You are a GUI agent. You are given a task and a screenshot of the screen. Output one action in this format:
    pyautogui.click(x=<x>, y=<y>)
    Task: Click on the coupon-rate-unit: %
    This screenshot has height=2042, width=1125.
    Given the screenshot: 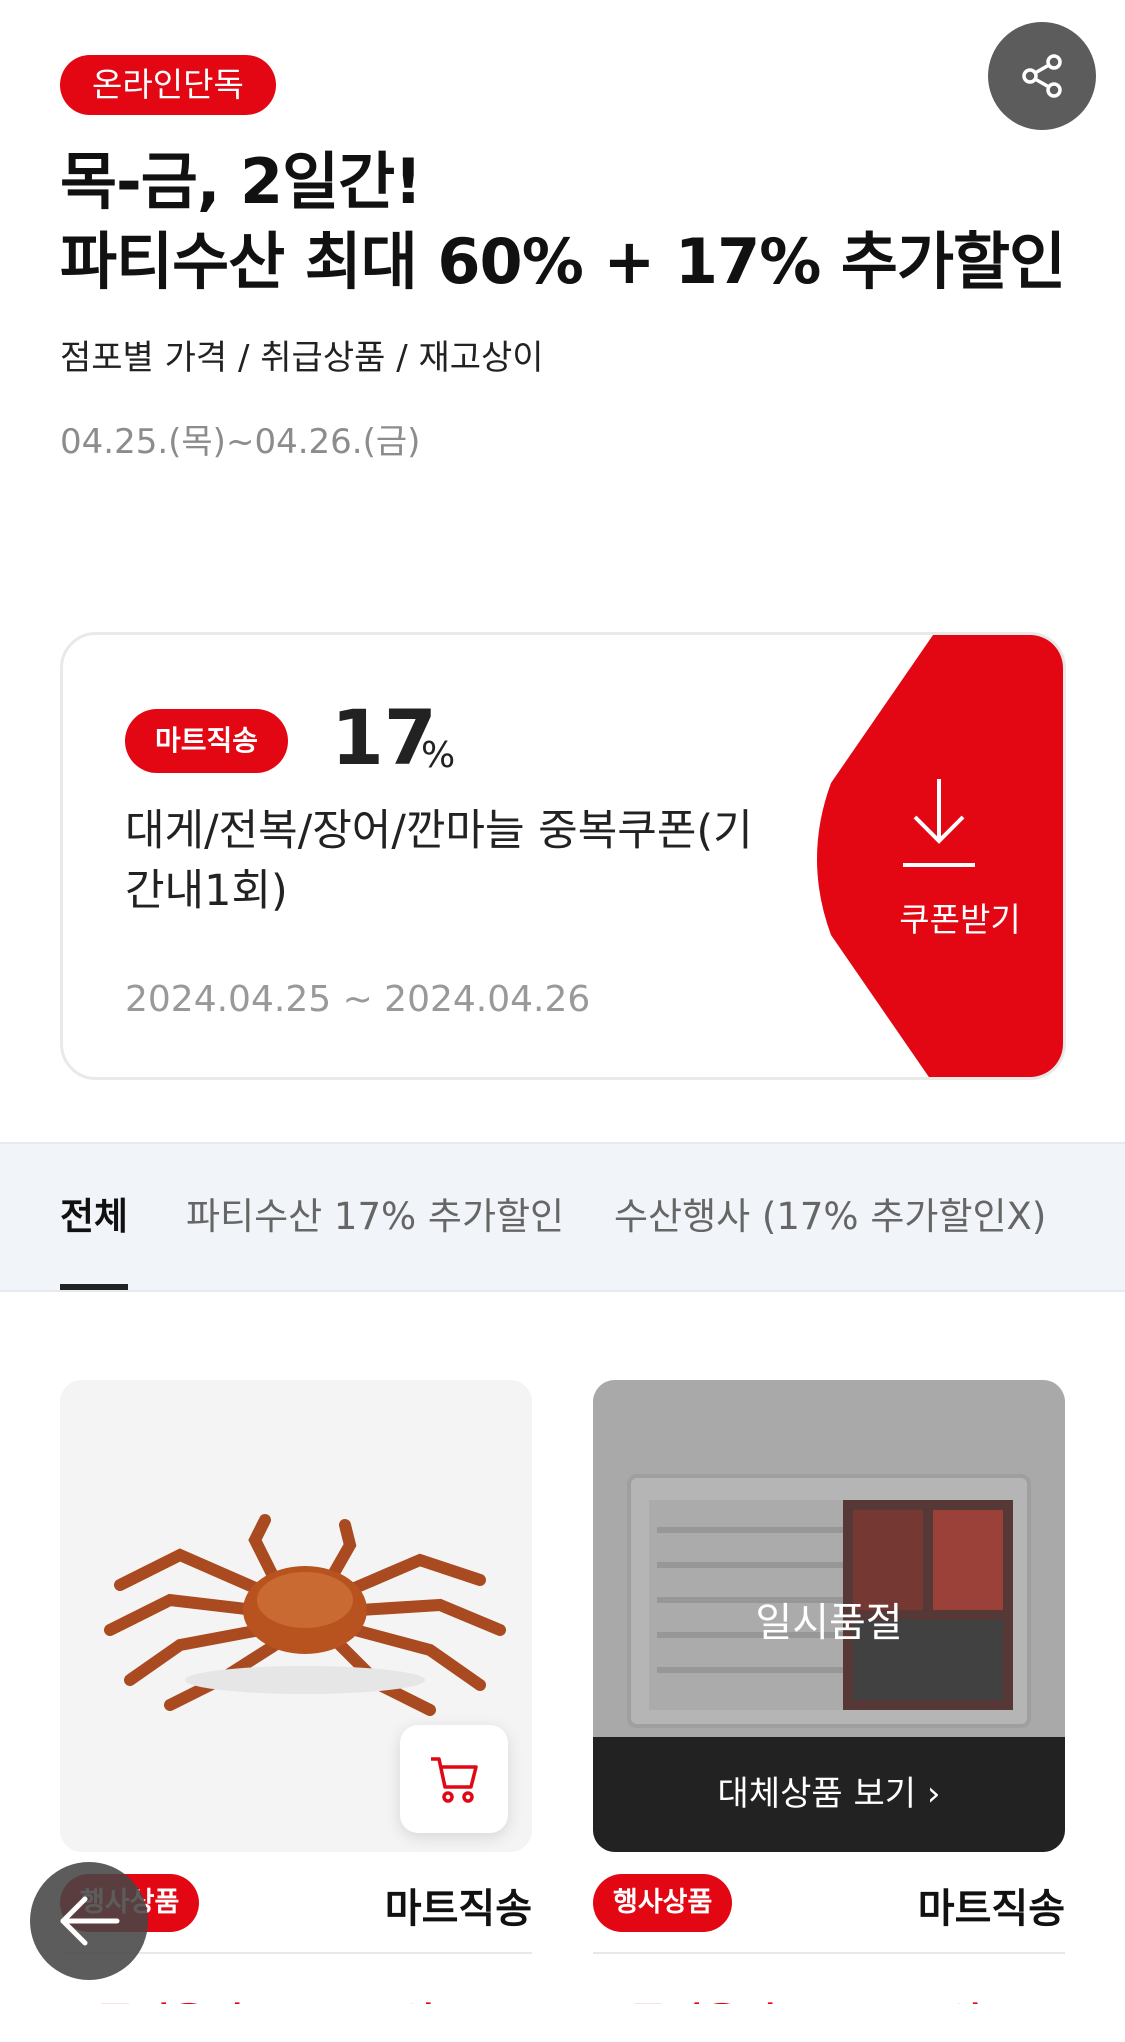 What is the action you would take?
    pyautogui.click(x=438, y=755)
    